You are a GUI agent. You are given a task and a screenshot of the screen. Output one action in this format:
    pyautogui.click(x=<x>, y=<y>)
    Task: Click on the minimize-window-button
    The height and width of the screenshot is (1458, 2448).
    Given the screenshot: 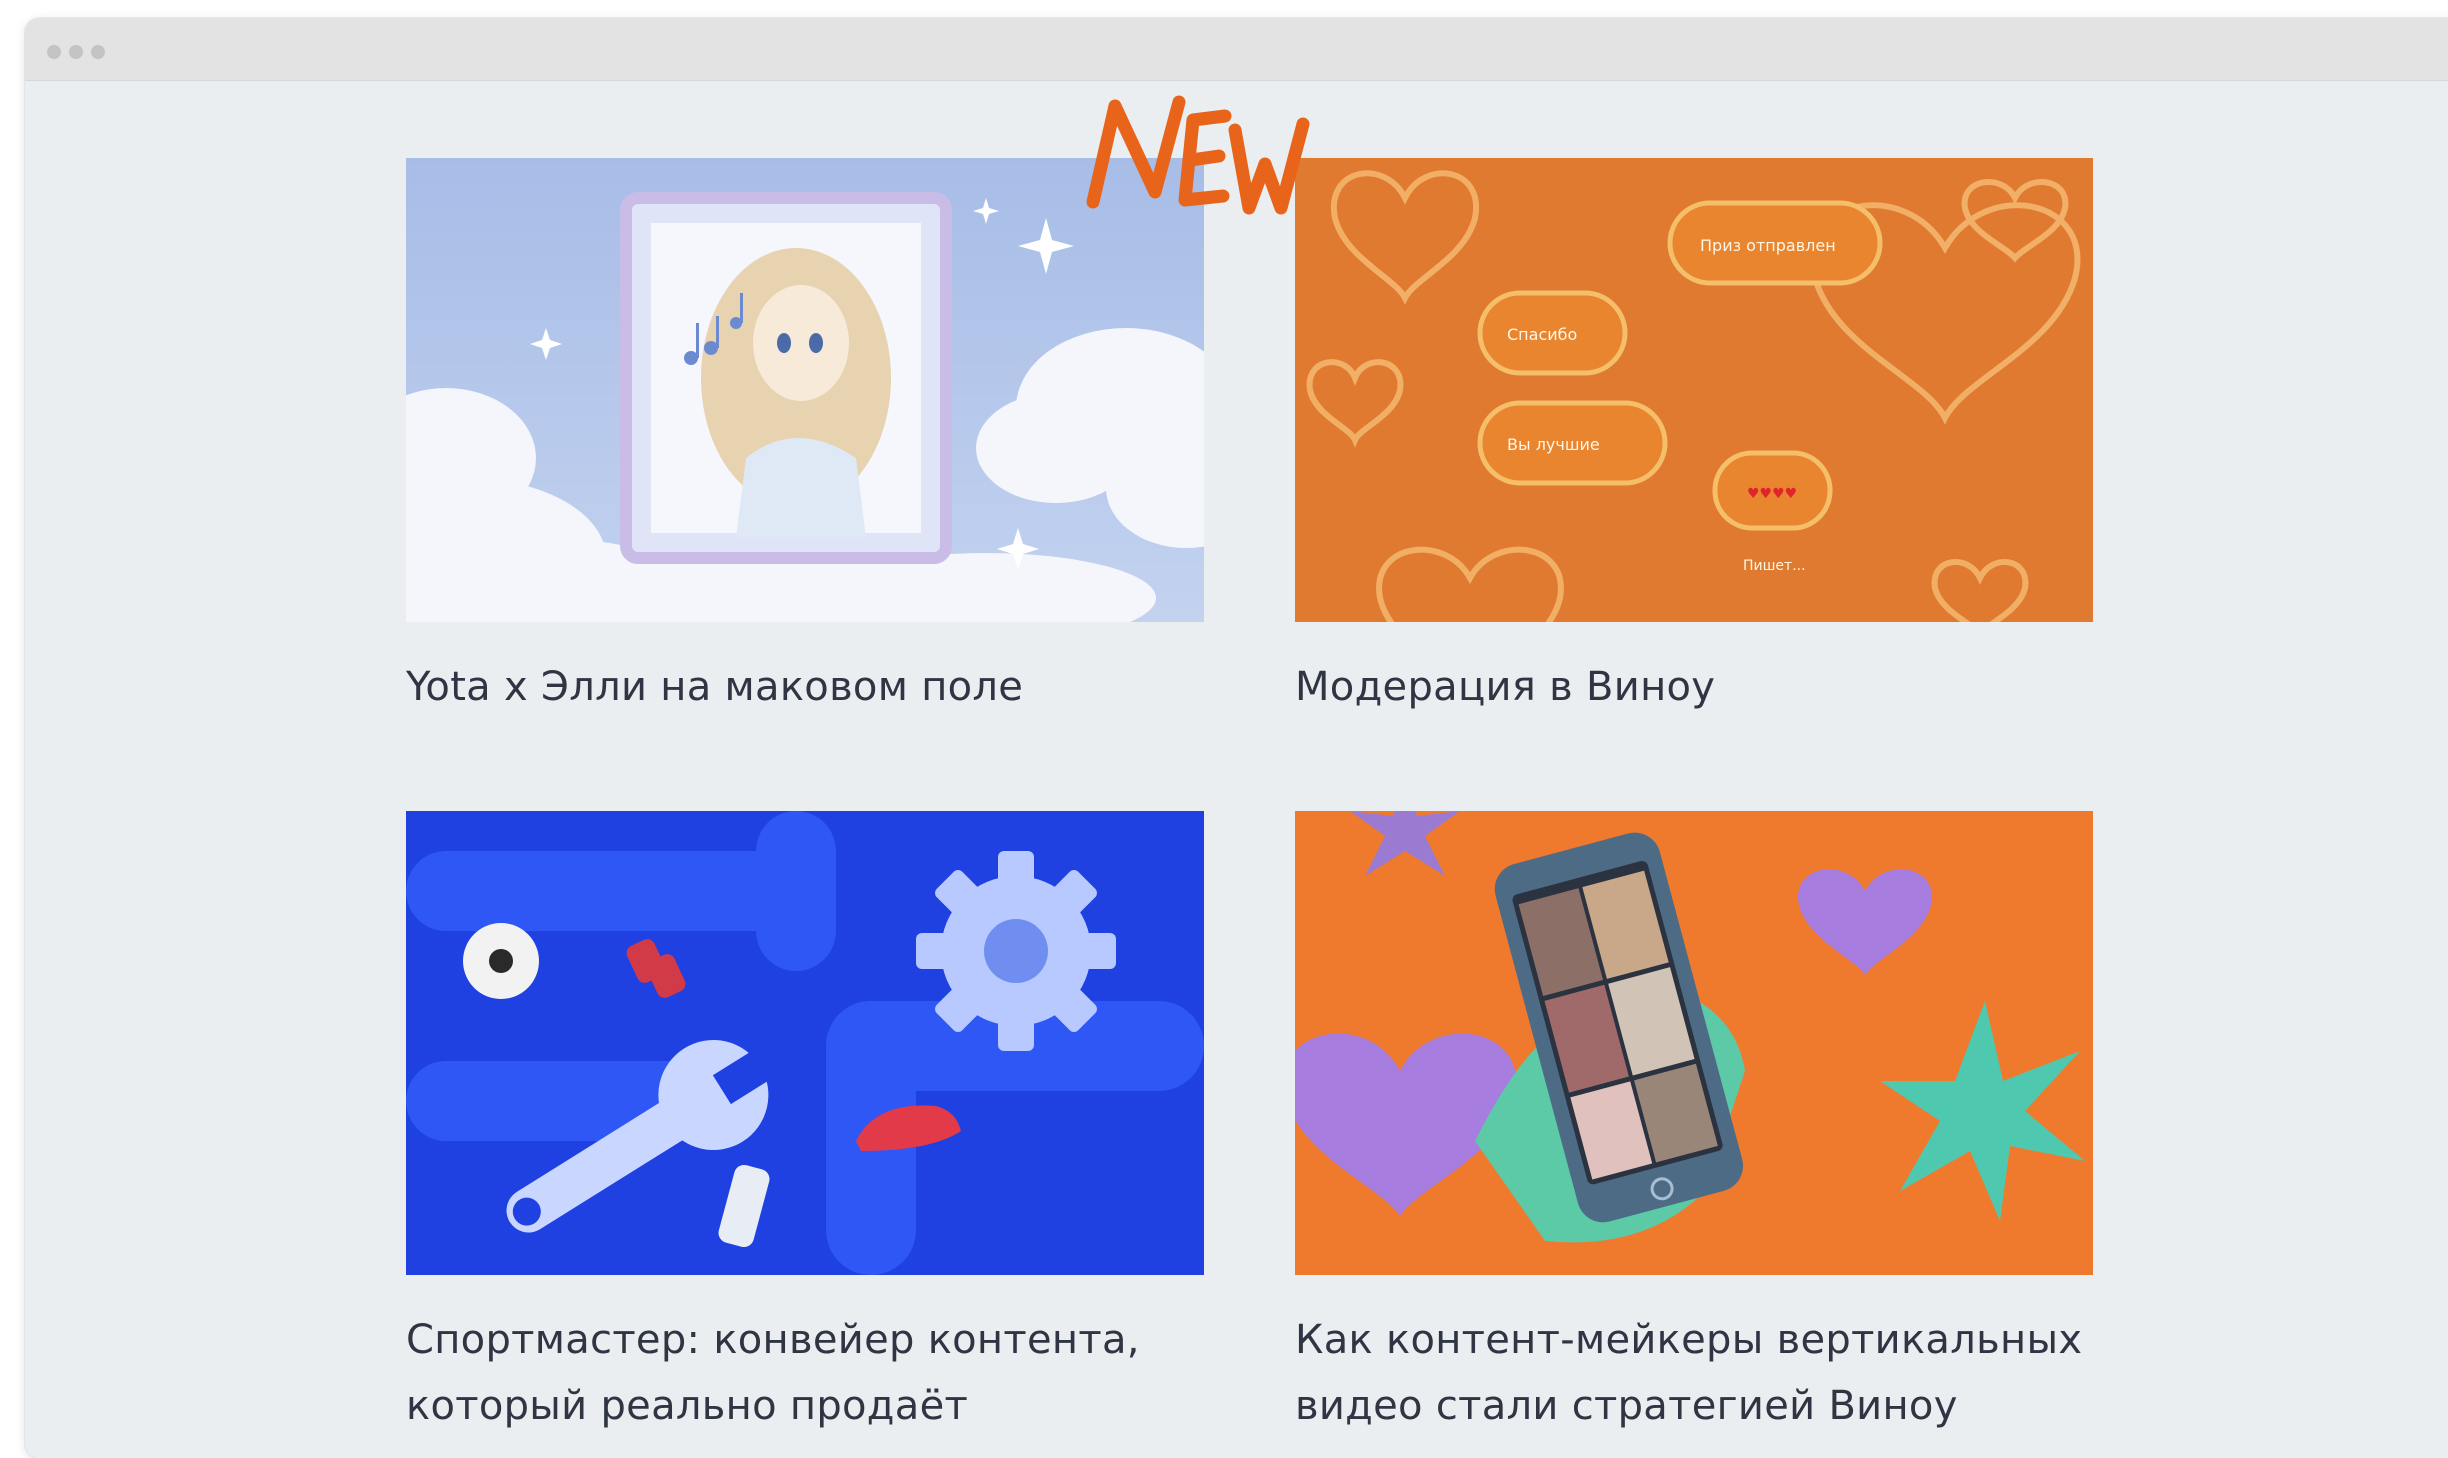 What is the action you would take?
    pyautogui.click(x=76, y=52)
    